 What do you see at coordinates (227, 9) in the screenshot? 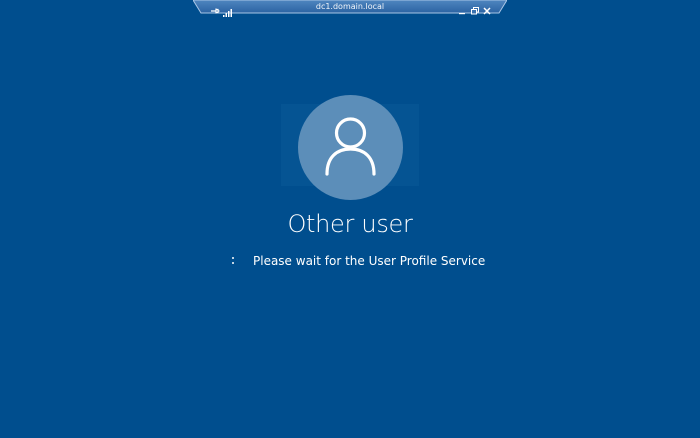
I see `connection-quality-icon` at bounding box center [227, 9].